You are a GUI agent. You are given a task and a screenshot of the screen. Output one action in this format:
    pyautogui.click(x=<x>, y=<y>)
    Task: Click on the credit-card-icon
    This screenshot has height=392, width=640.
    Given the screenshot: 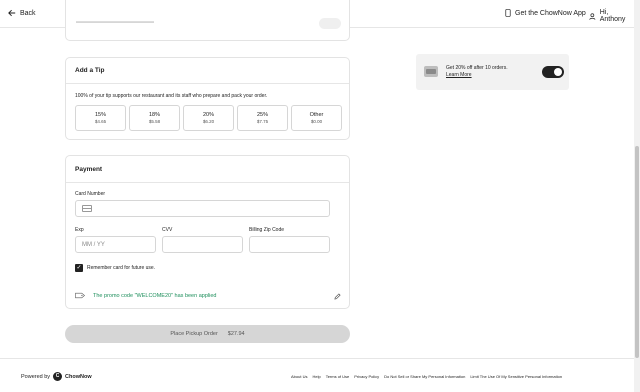 What is the action you would take?
    pyautogui.click(x=87, y=208)
    